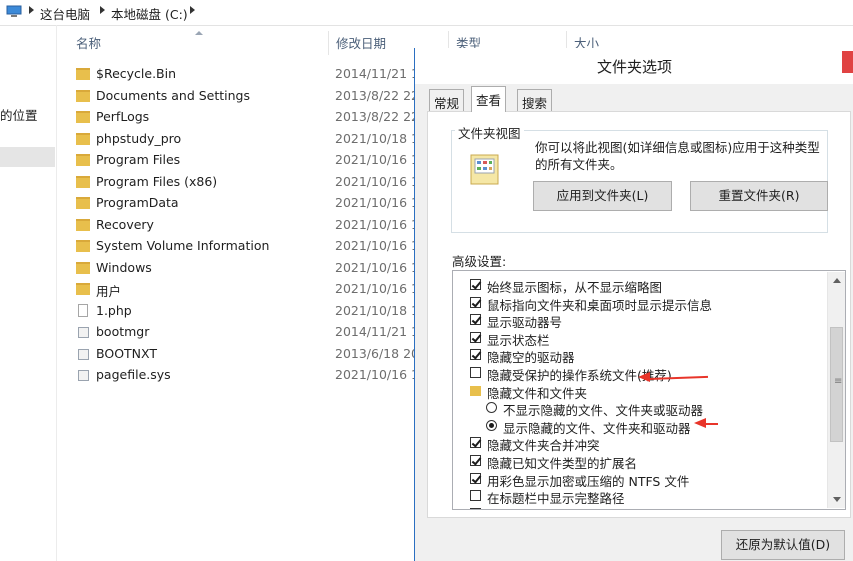 The width and height of the screenshot is (853, 561). What do you see at coordinates (14, 11) in the screenshot?
I see `this-pc-icon` at bounding box center [14, 11].